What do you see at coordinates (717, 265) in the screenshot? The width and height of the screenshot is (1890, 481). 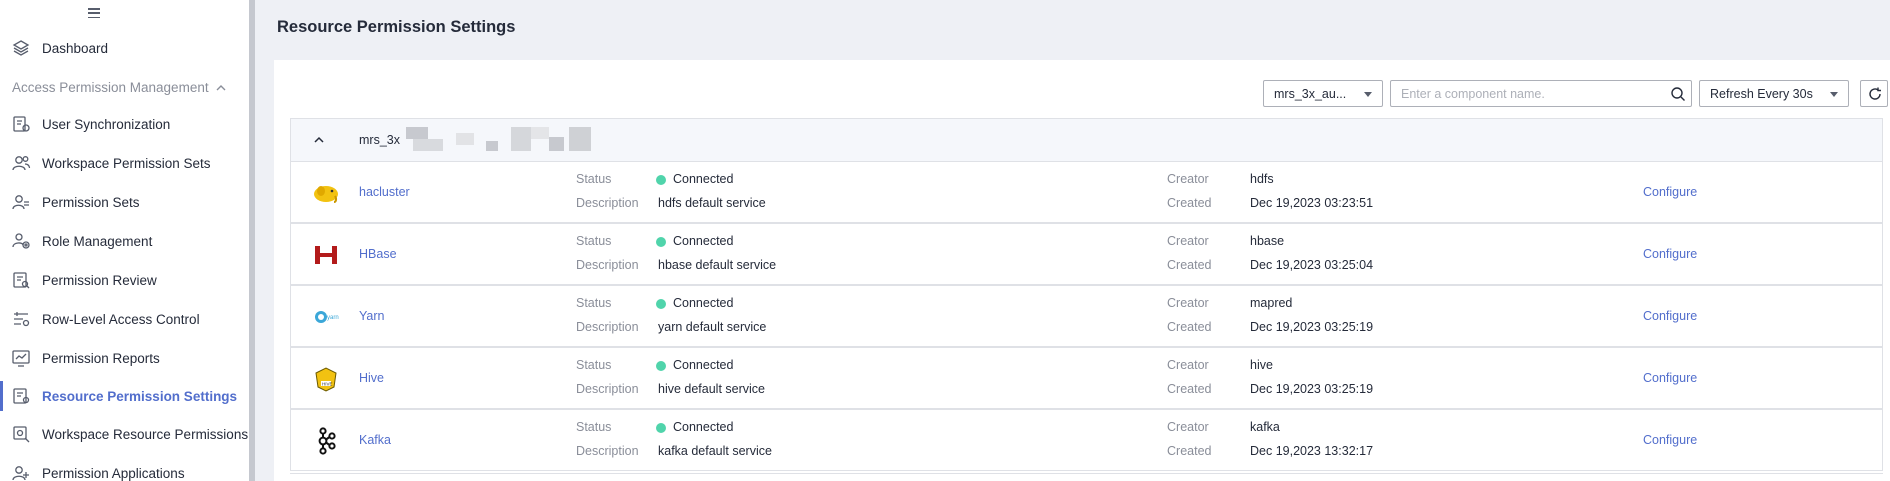 I see `description-value: hbase default service` at bounding box center [717, 265].